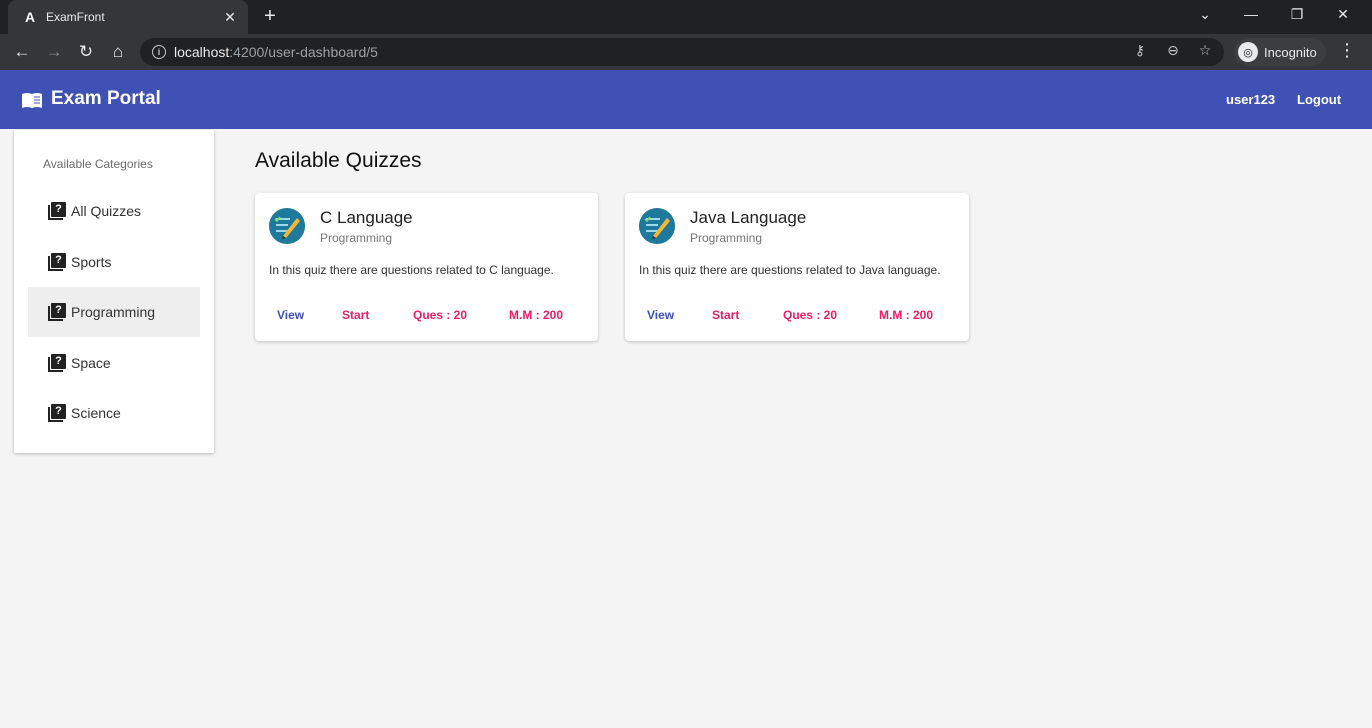 Image resolution: width=1372 pixels, height=728 pixels. I want to click on sidebar-item-label: Programming, so click(113, 312).